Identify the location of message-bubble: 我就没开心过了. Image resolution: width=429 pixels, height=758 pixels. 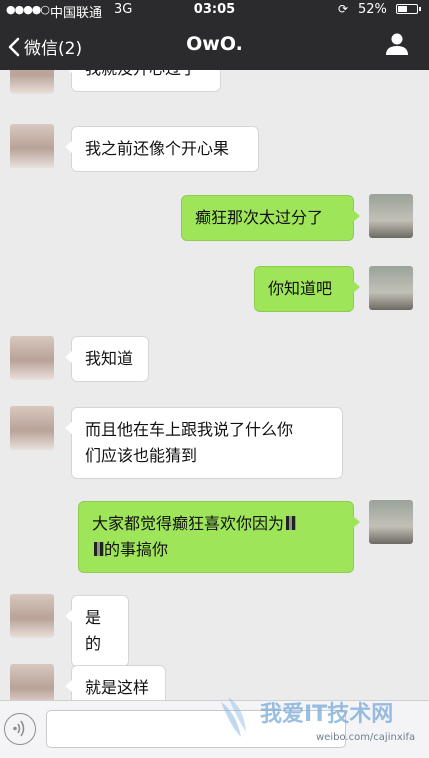
(143, 81).